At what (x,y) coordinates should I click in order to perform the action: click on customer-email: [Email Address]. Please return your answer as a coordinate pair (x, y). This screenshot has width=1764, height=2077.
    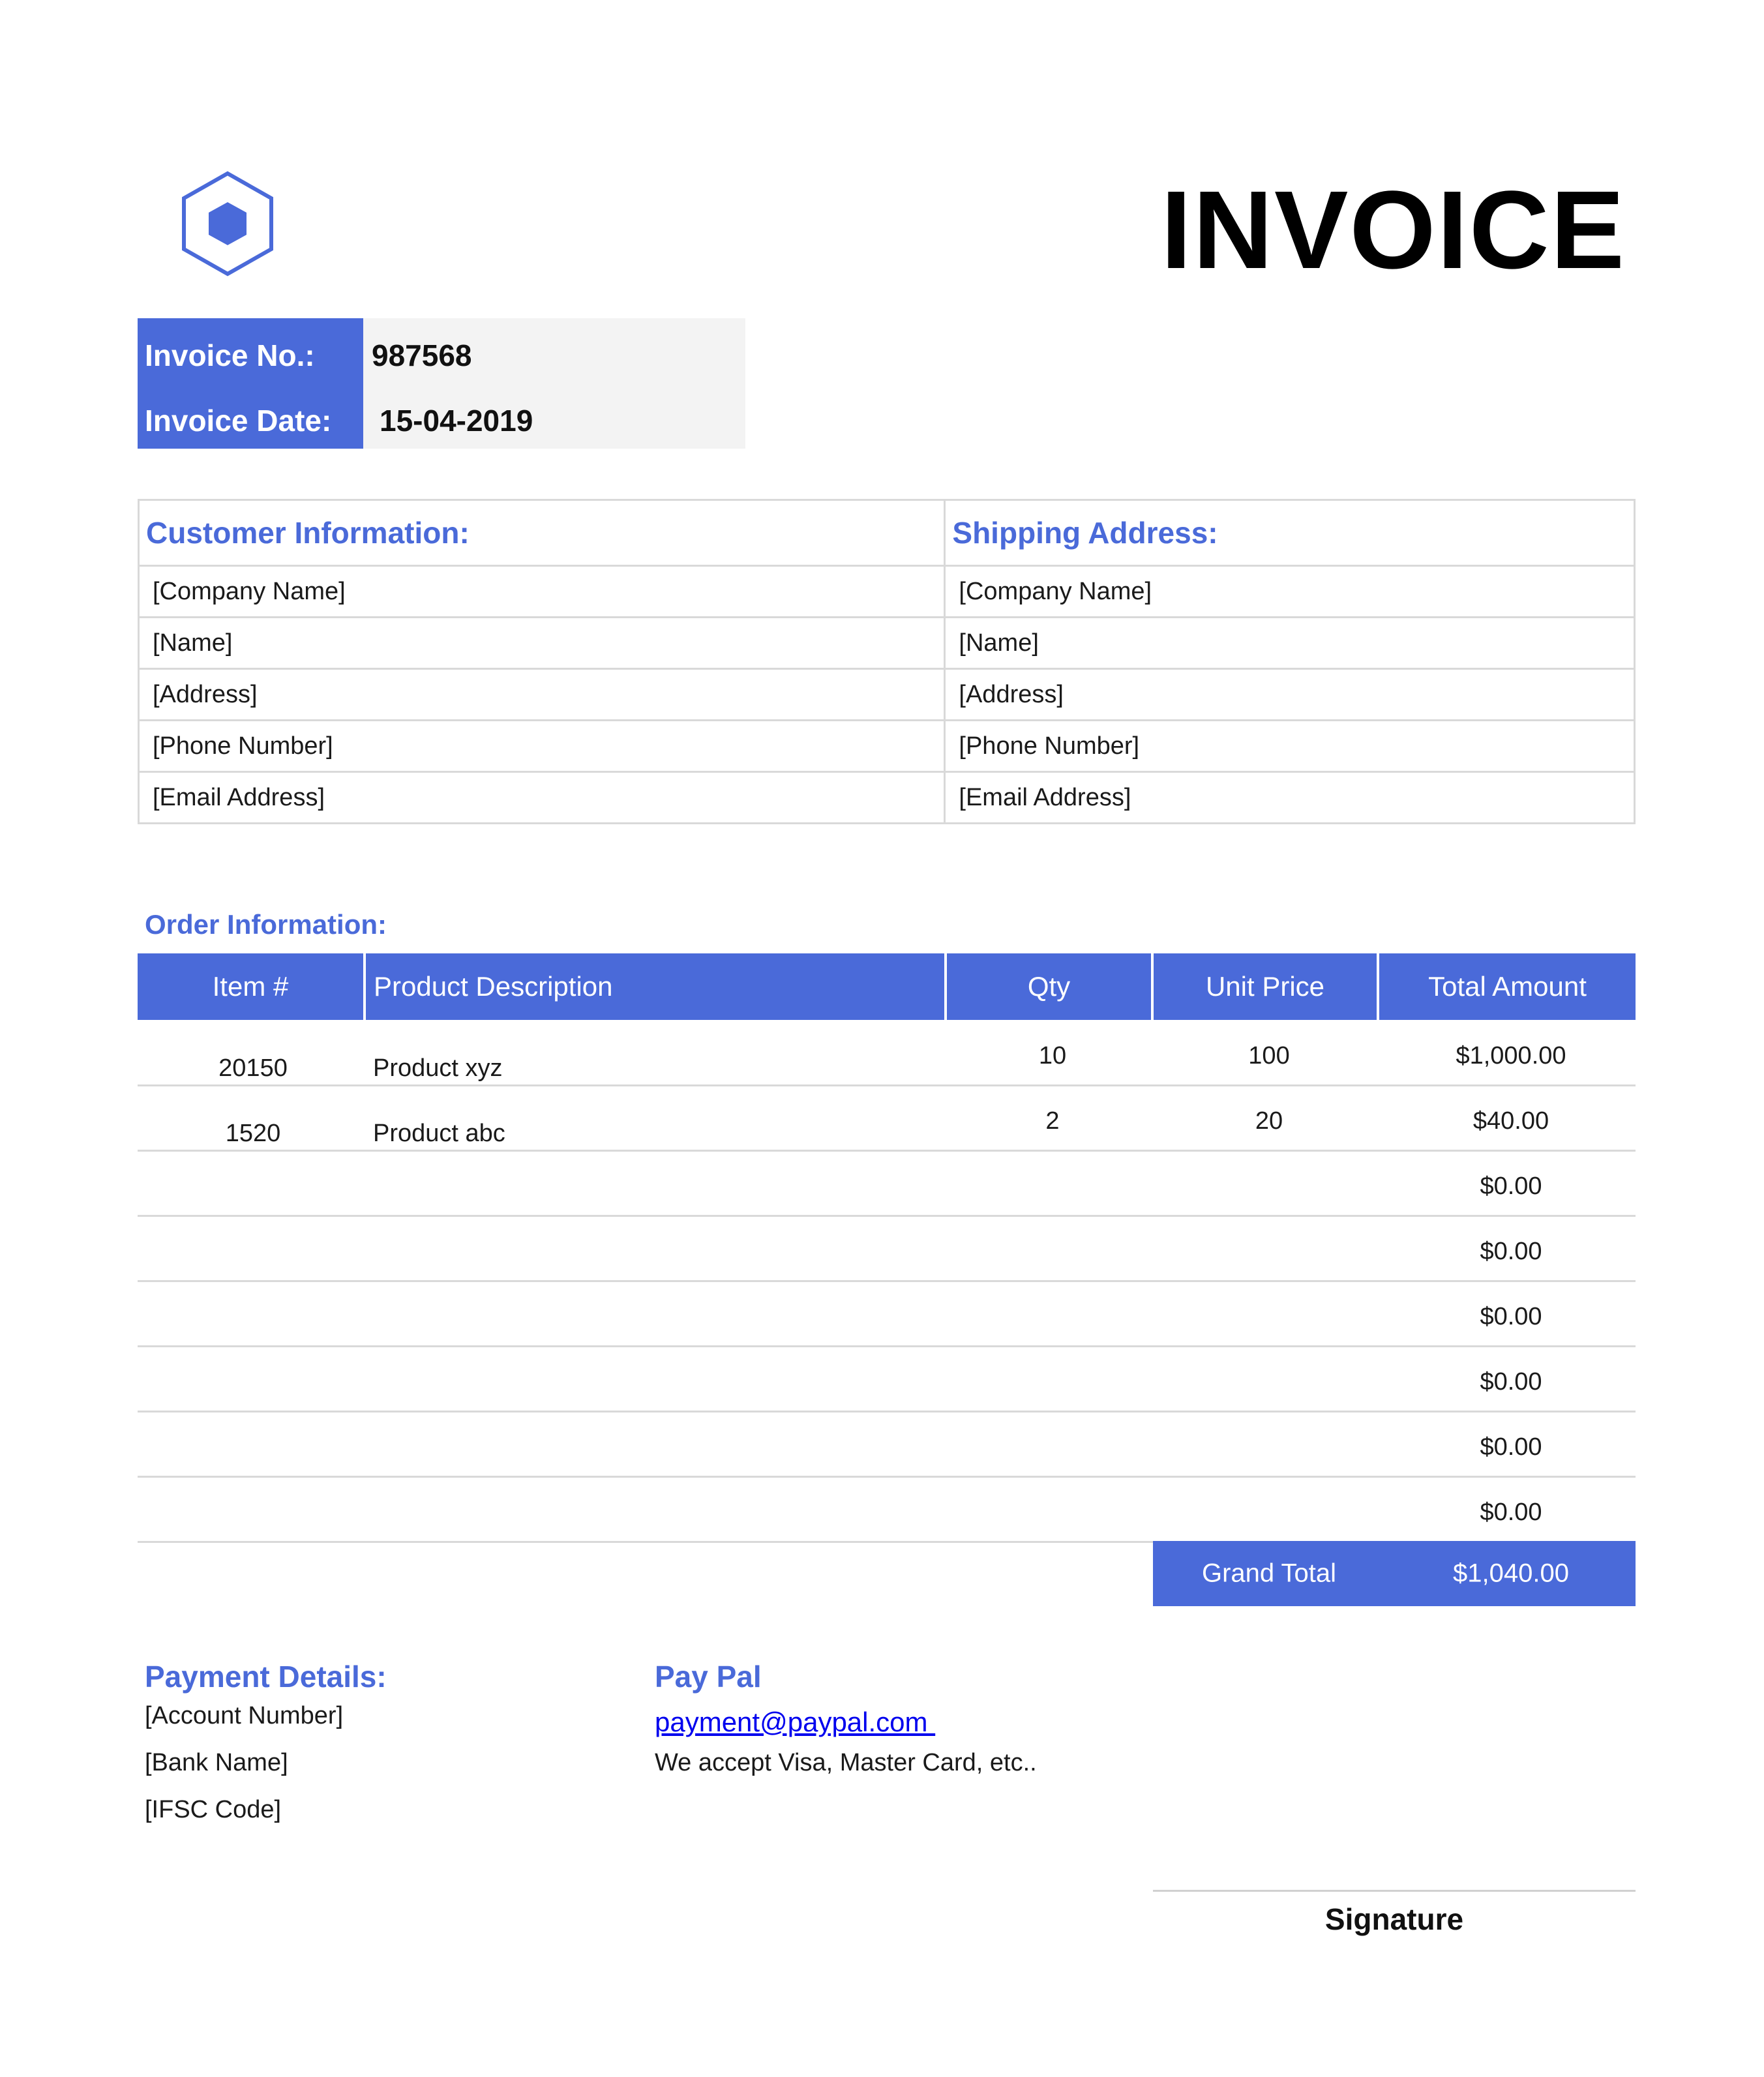
    Looking at the image, I should click on (541, 797).